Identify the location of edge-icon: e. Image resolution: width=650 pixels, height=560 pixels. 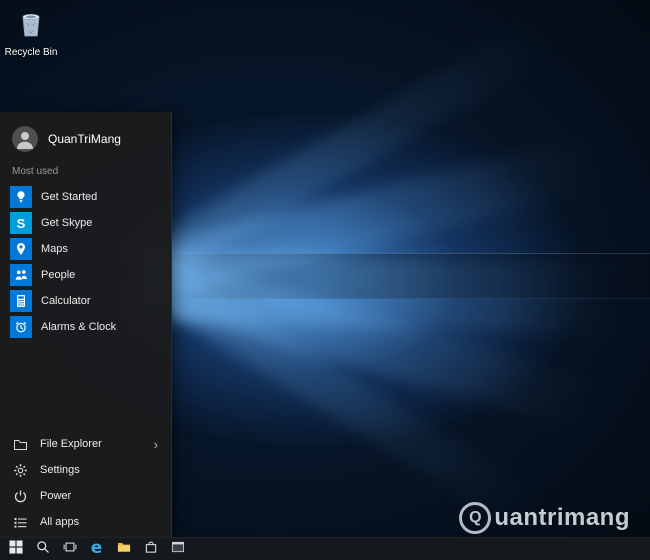
(96, 547).